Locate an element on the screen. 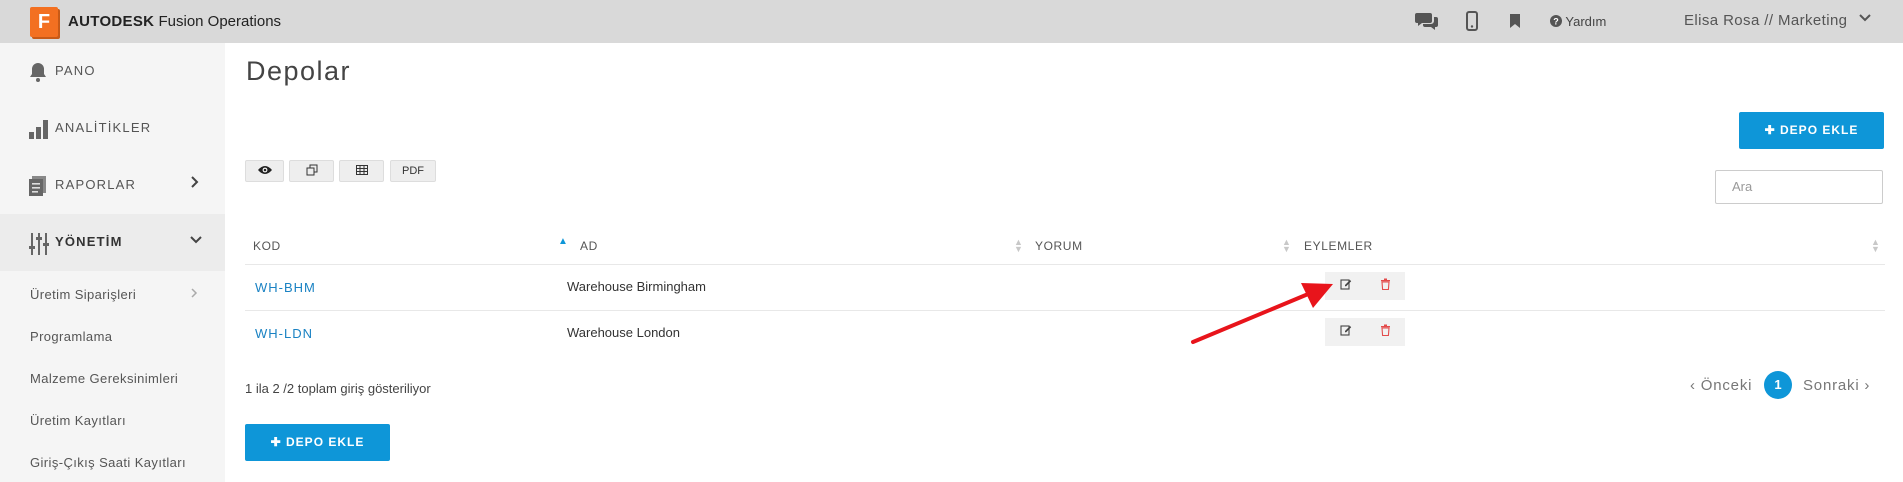 Image resolution: width=1903 pixels, height=482 pixels. add-warehouse-button: ✚ DEPO EKLE is located at coordinates (1811, 130).